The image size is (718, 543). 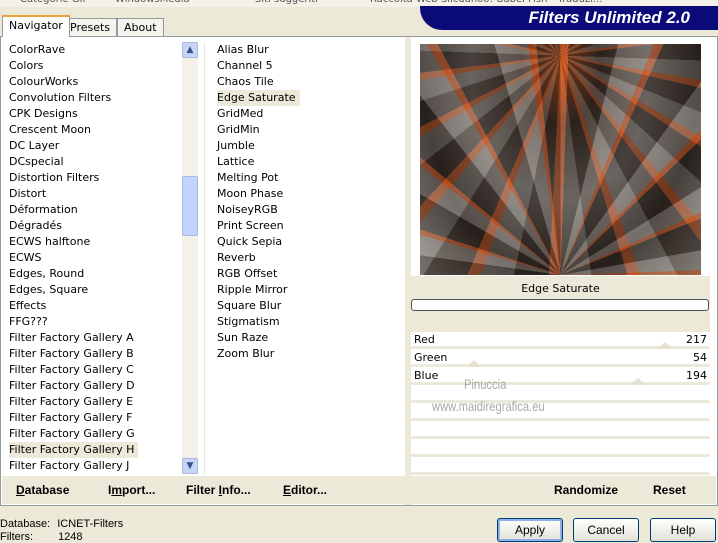 What do you see at coordinates (308, 354) in the screenshot?
I see `list-item: Zoom Blur` at bounding box center [308, 354].